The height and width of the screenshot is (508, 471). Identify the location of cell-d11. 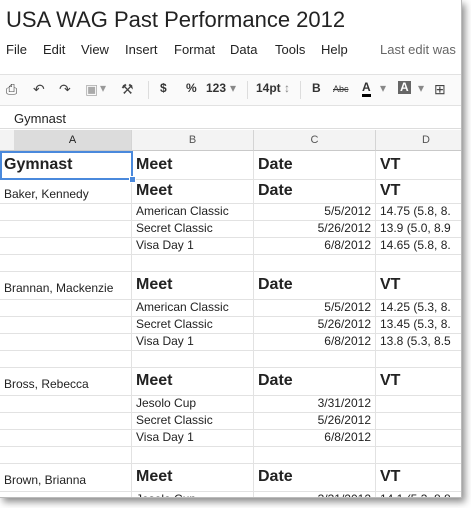
(418, 358).